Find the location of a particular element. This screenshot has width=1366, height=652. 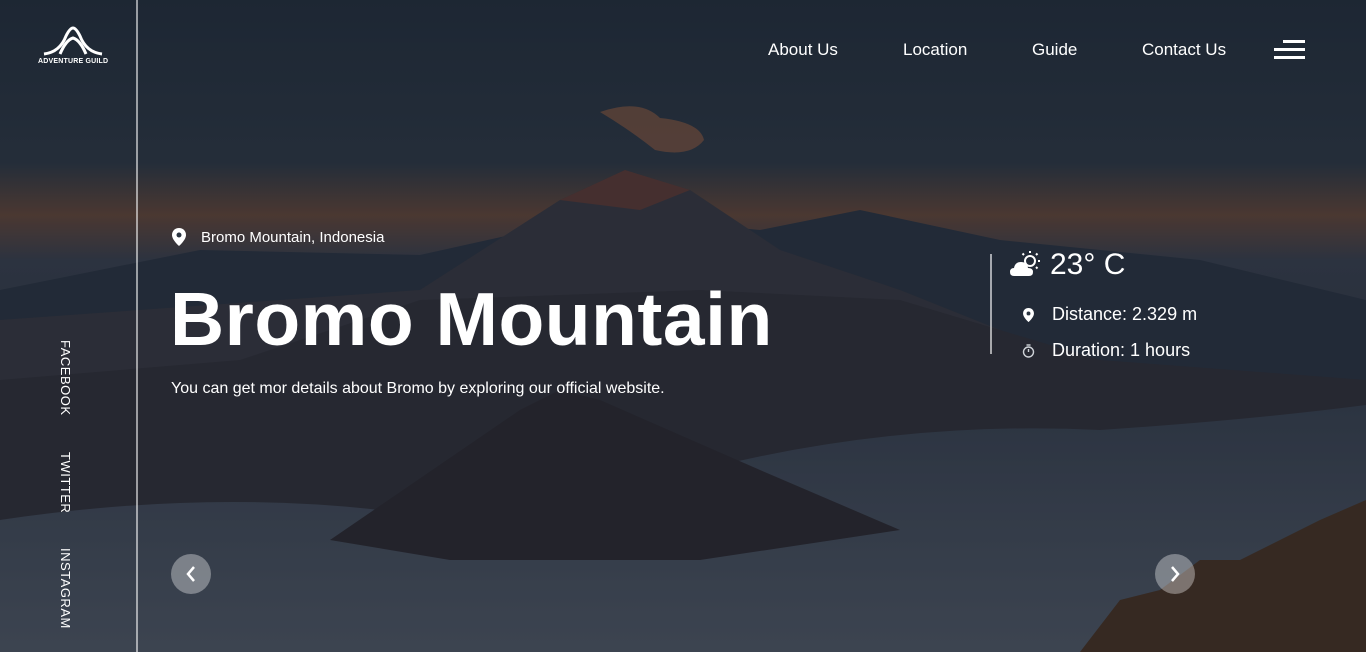

duration-row: Duration: 1 hours is located at coordinates (1100, 350).